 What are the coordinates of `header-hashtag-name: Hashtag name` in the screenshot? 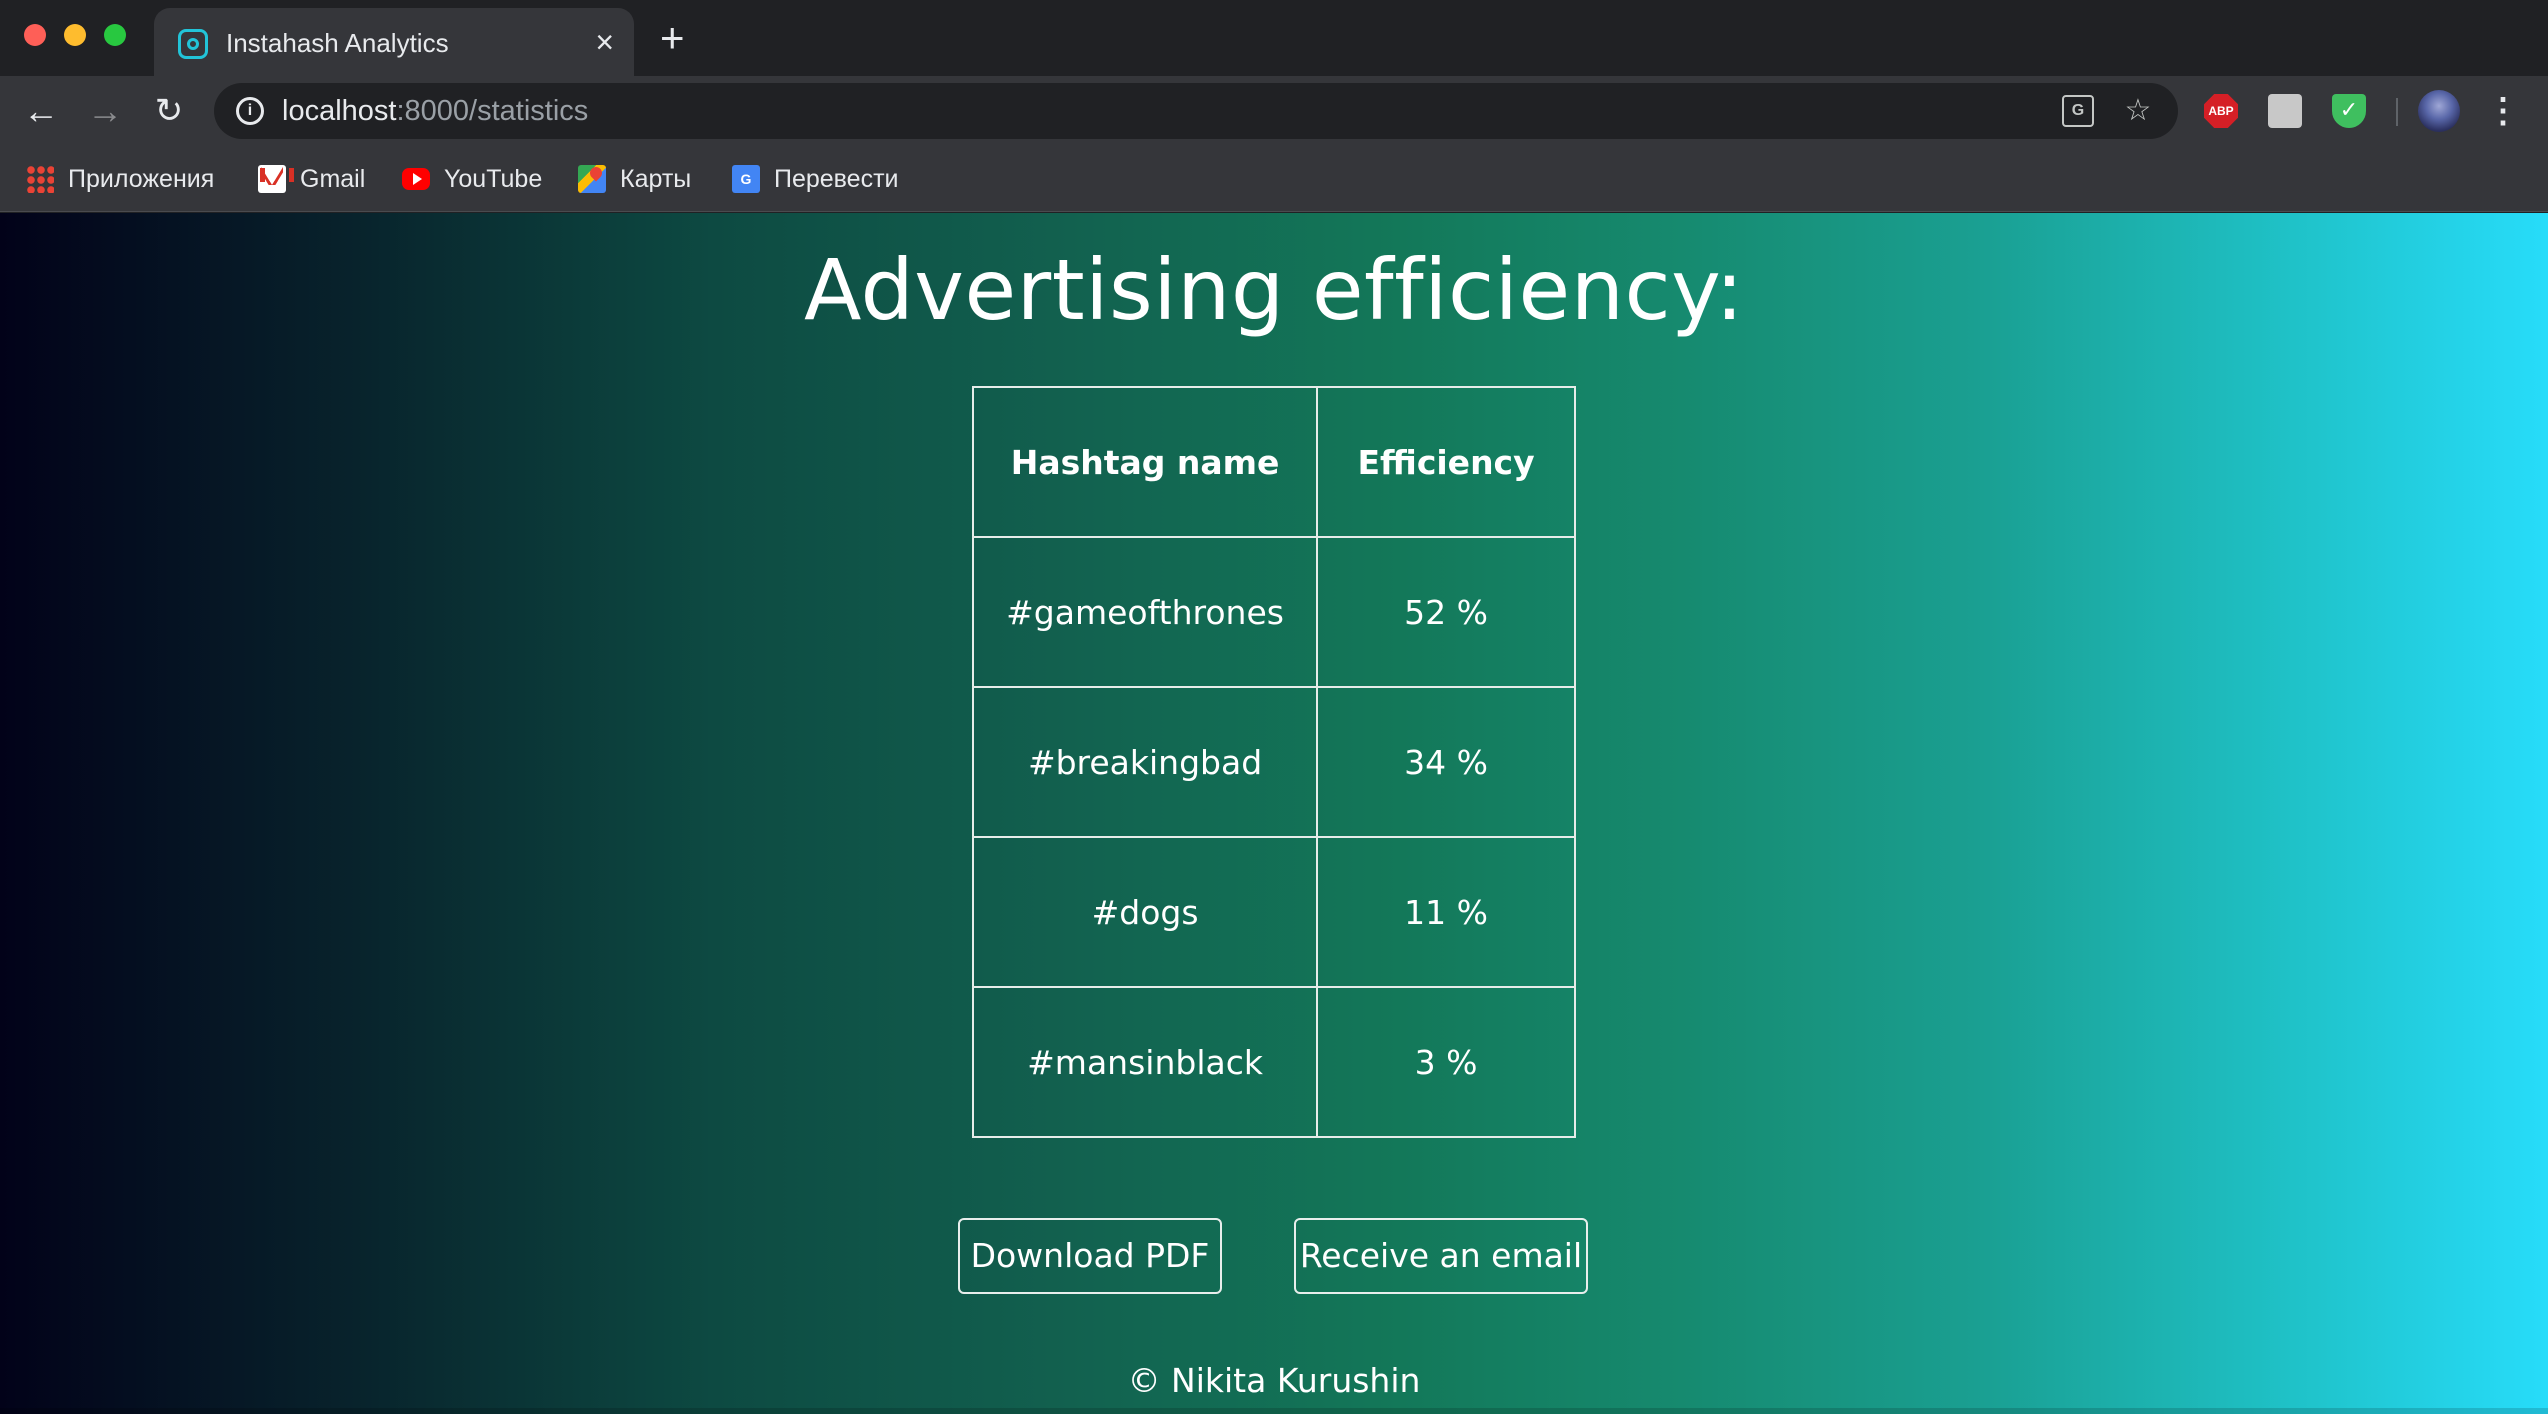 It's located at (1145, 462).